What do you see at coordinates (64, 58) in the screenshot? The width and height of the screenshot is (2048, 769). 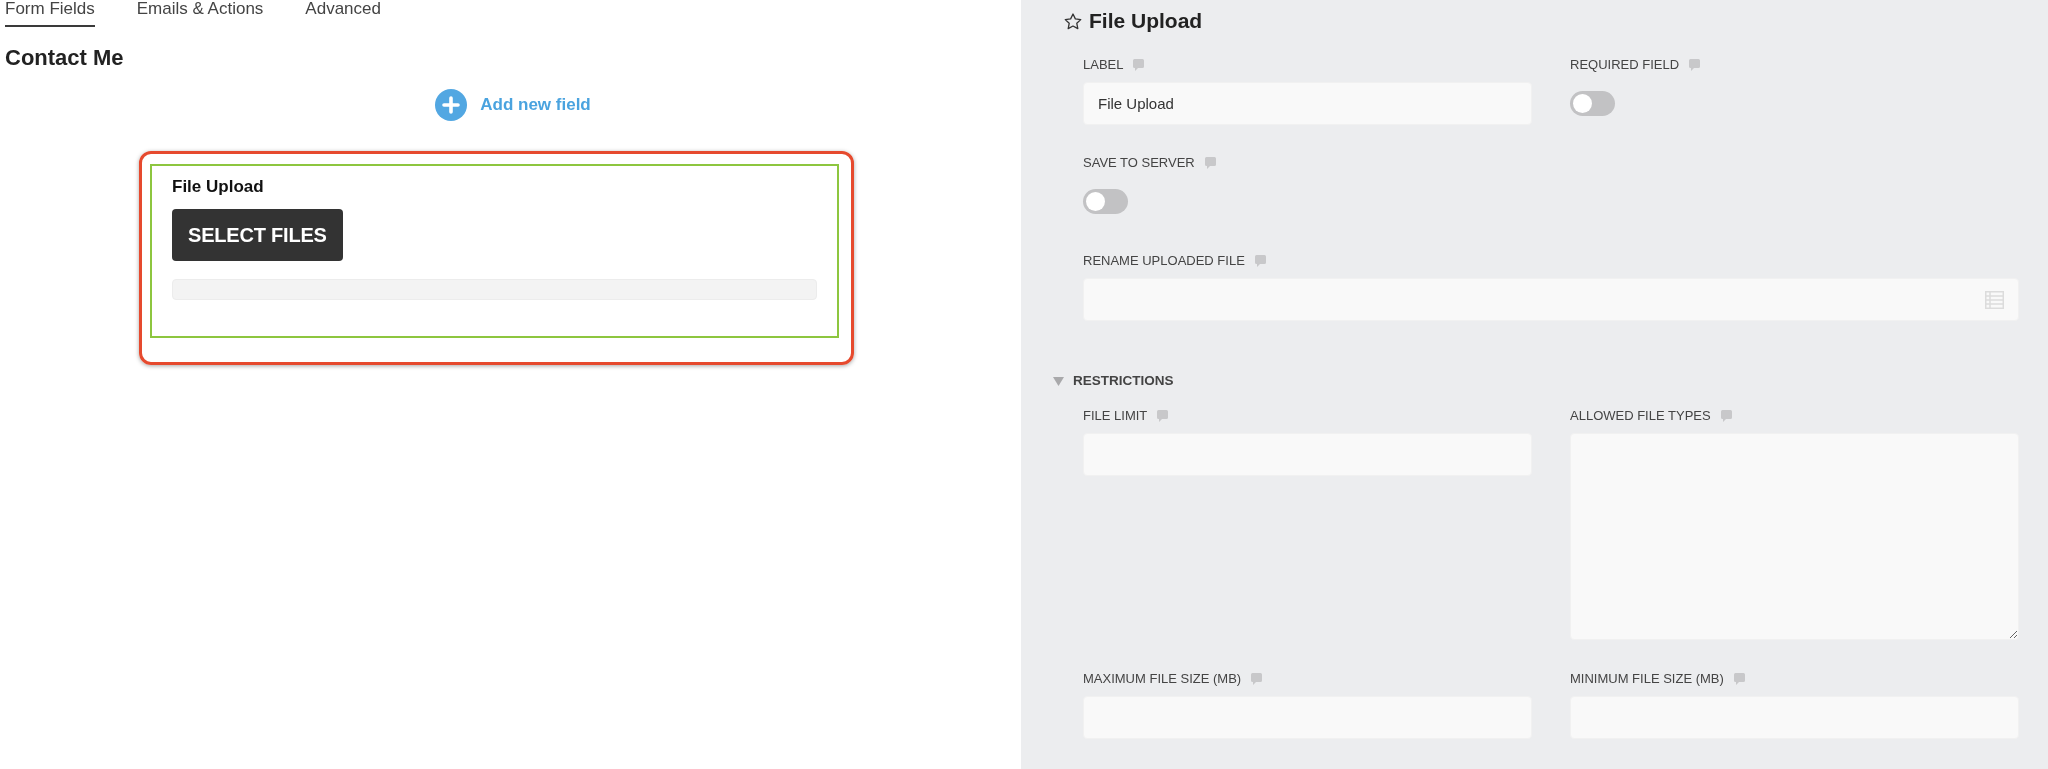 I see `form-title: Contact Me` at bounding box center [64, 58].